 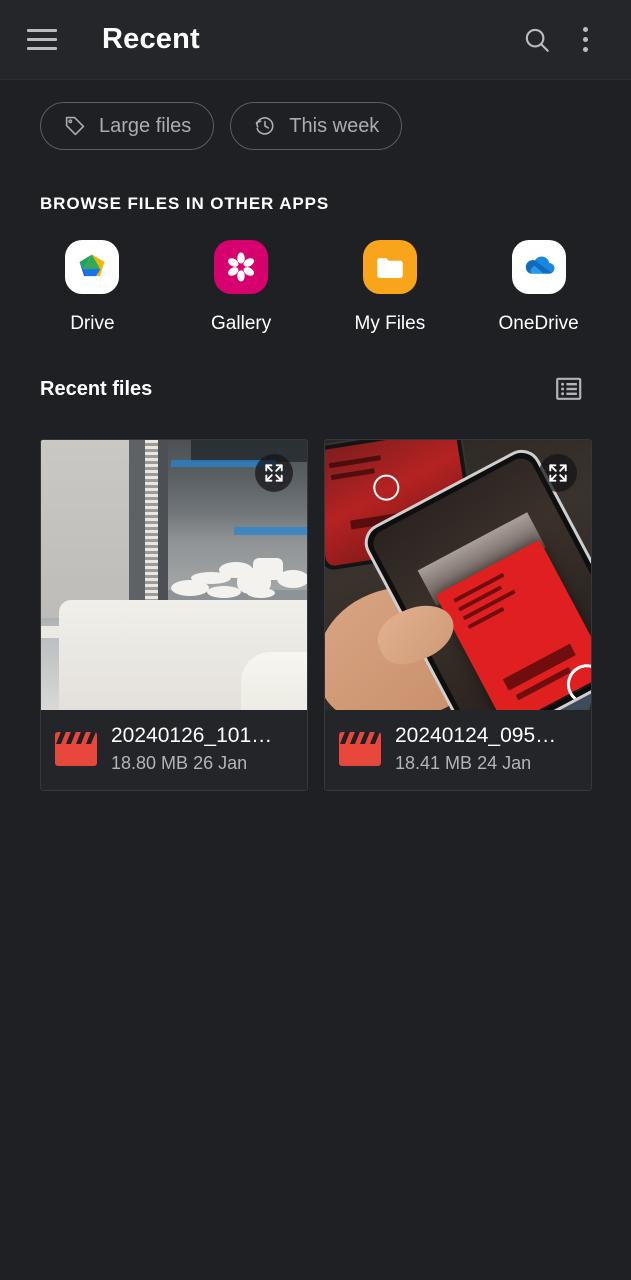 I want to click on app-shortcut-row: Drive Gallery My Files OneDrive, so click(x=315, y=274).